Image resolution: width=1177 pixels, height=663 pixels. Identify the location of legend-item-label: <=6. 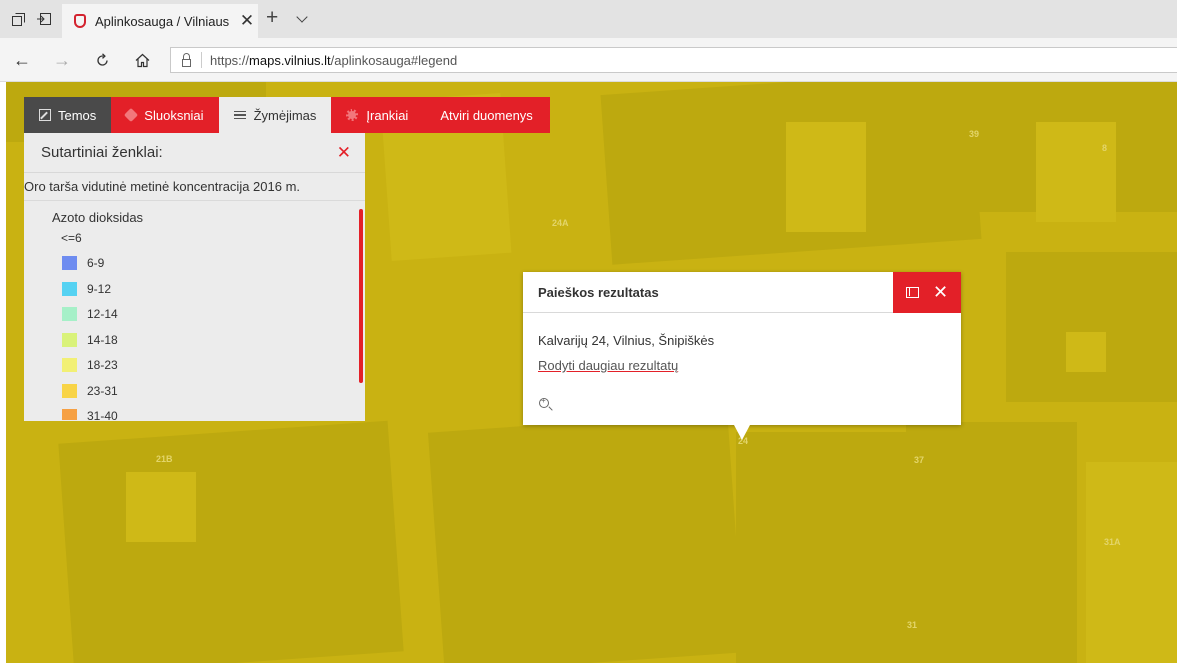
(71, 237).